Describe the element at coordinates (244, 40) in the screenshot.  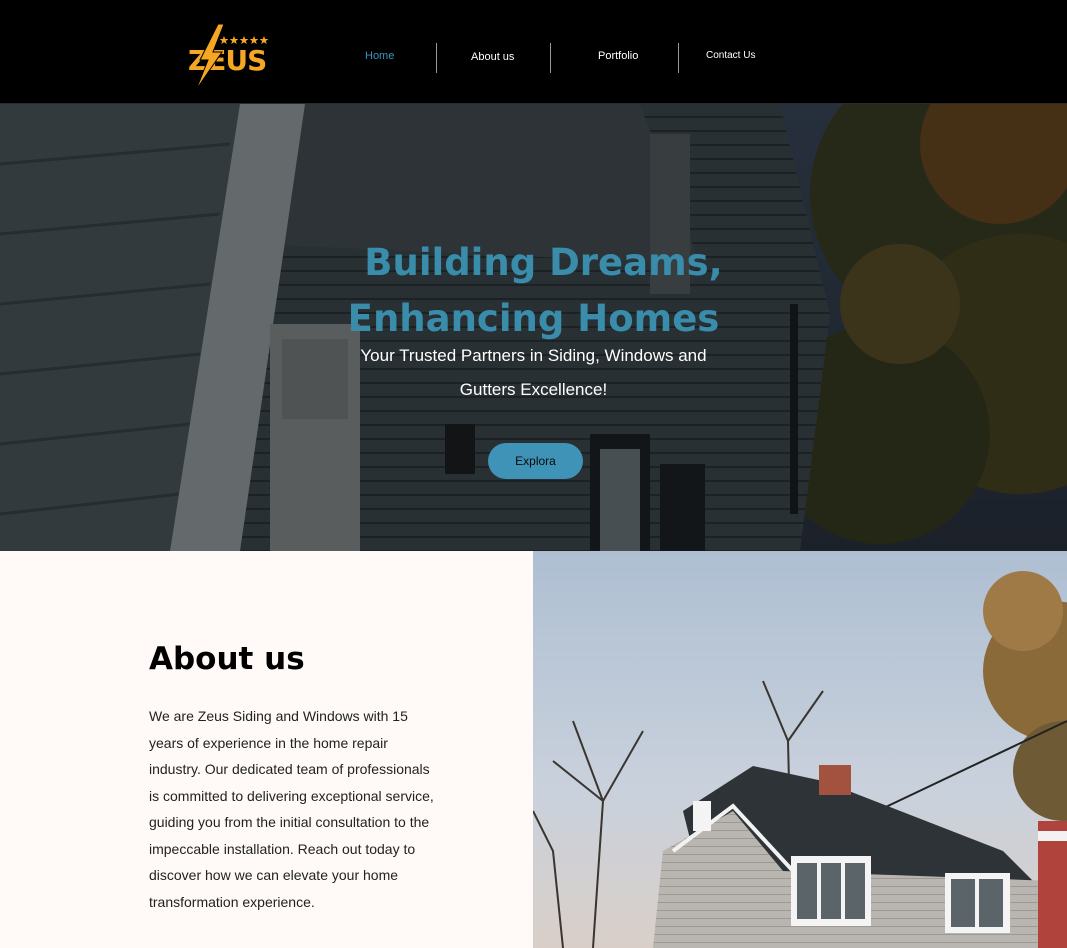
I see `rating-stars-icon` at that location.